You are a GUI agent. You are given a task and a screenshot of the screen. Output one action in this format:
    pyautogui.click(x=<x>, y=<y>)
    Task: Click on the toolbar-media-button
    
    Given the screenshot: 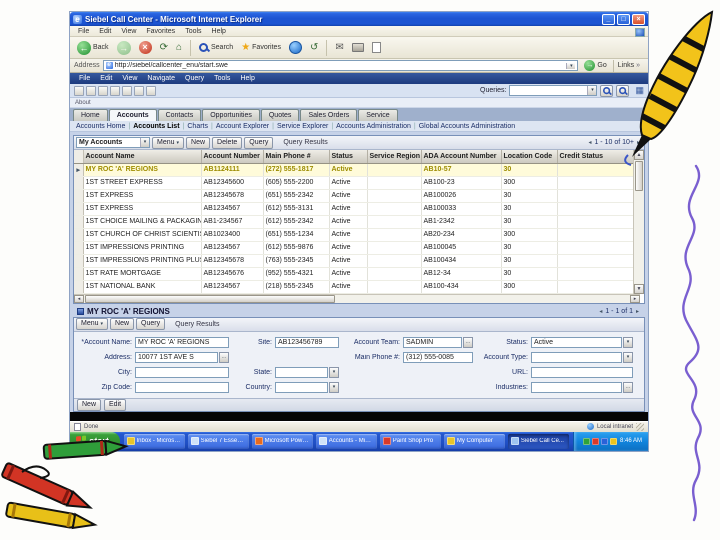 What is the action you would take?
    pyautogui.click(x=295, y=47)
    